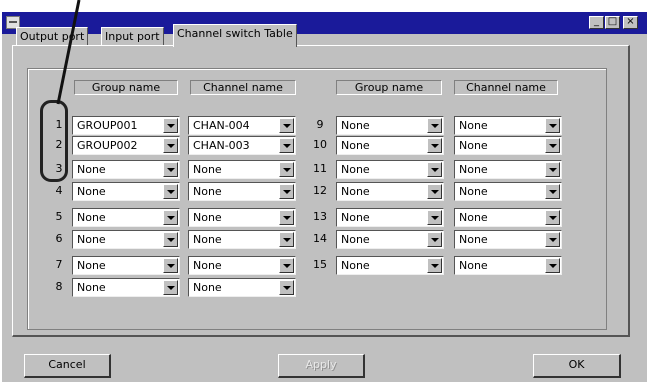 The width and height of the screenshot is (647, 382). I want to click on tab-label: Channel switch Table, so click(235, 33).